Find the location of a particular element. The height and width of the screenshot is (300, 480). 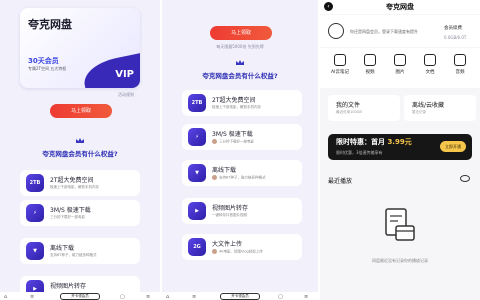

benefit-title: 离线下载 is located at coordinates (62, 248).